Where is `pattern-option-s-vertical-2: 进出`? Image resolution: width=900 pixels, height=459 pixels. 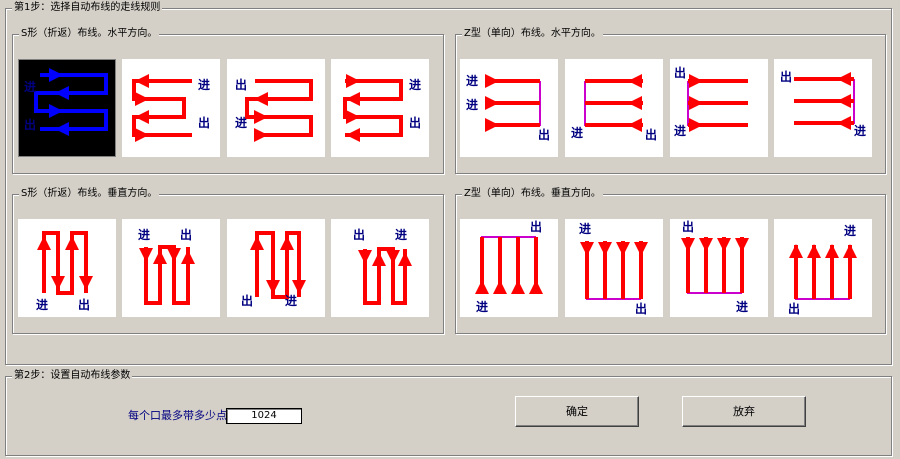
pattern-option-s-vertical-2: 进出 is located at coordinates (171, 268).